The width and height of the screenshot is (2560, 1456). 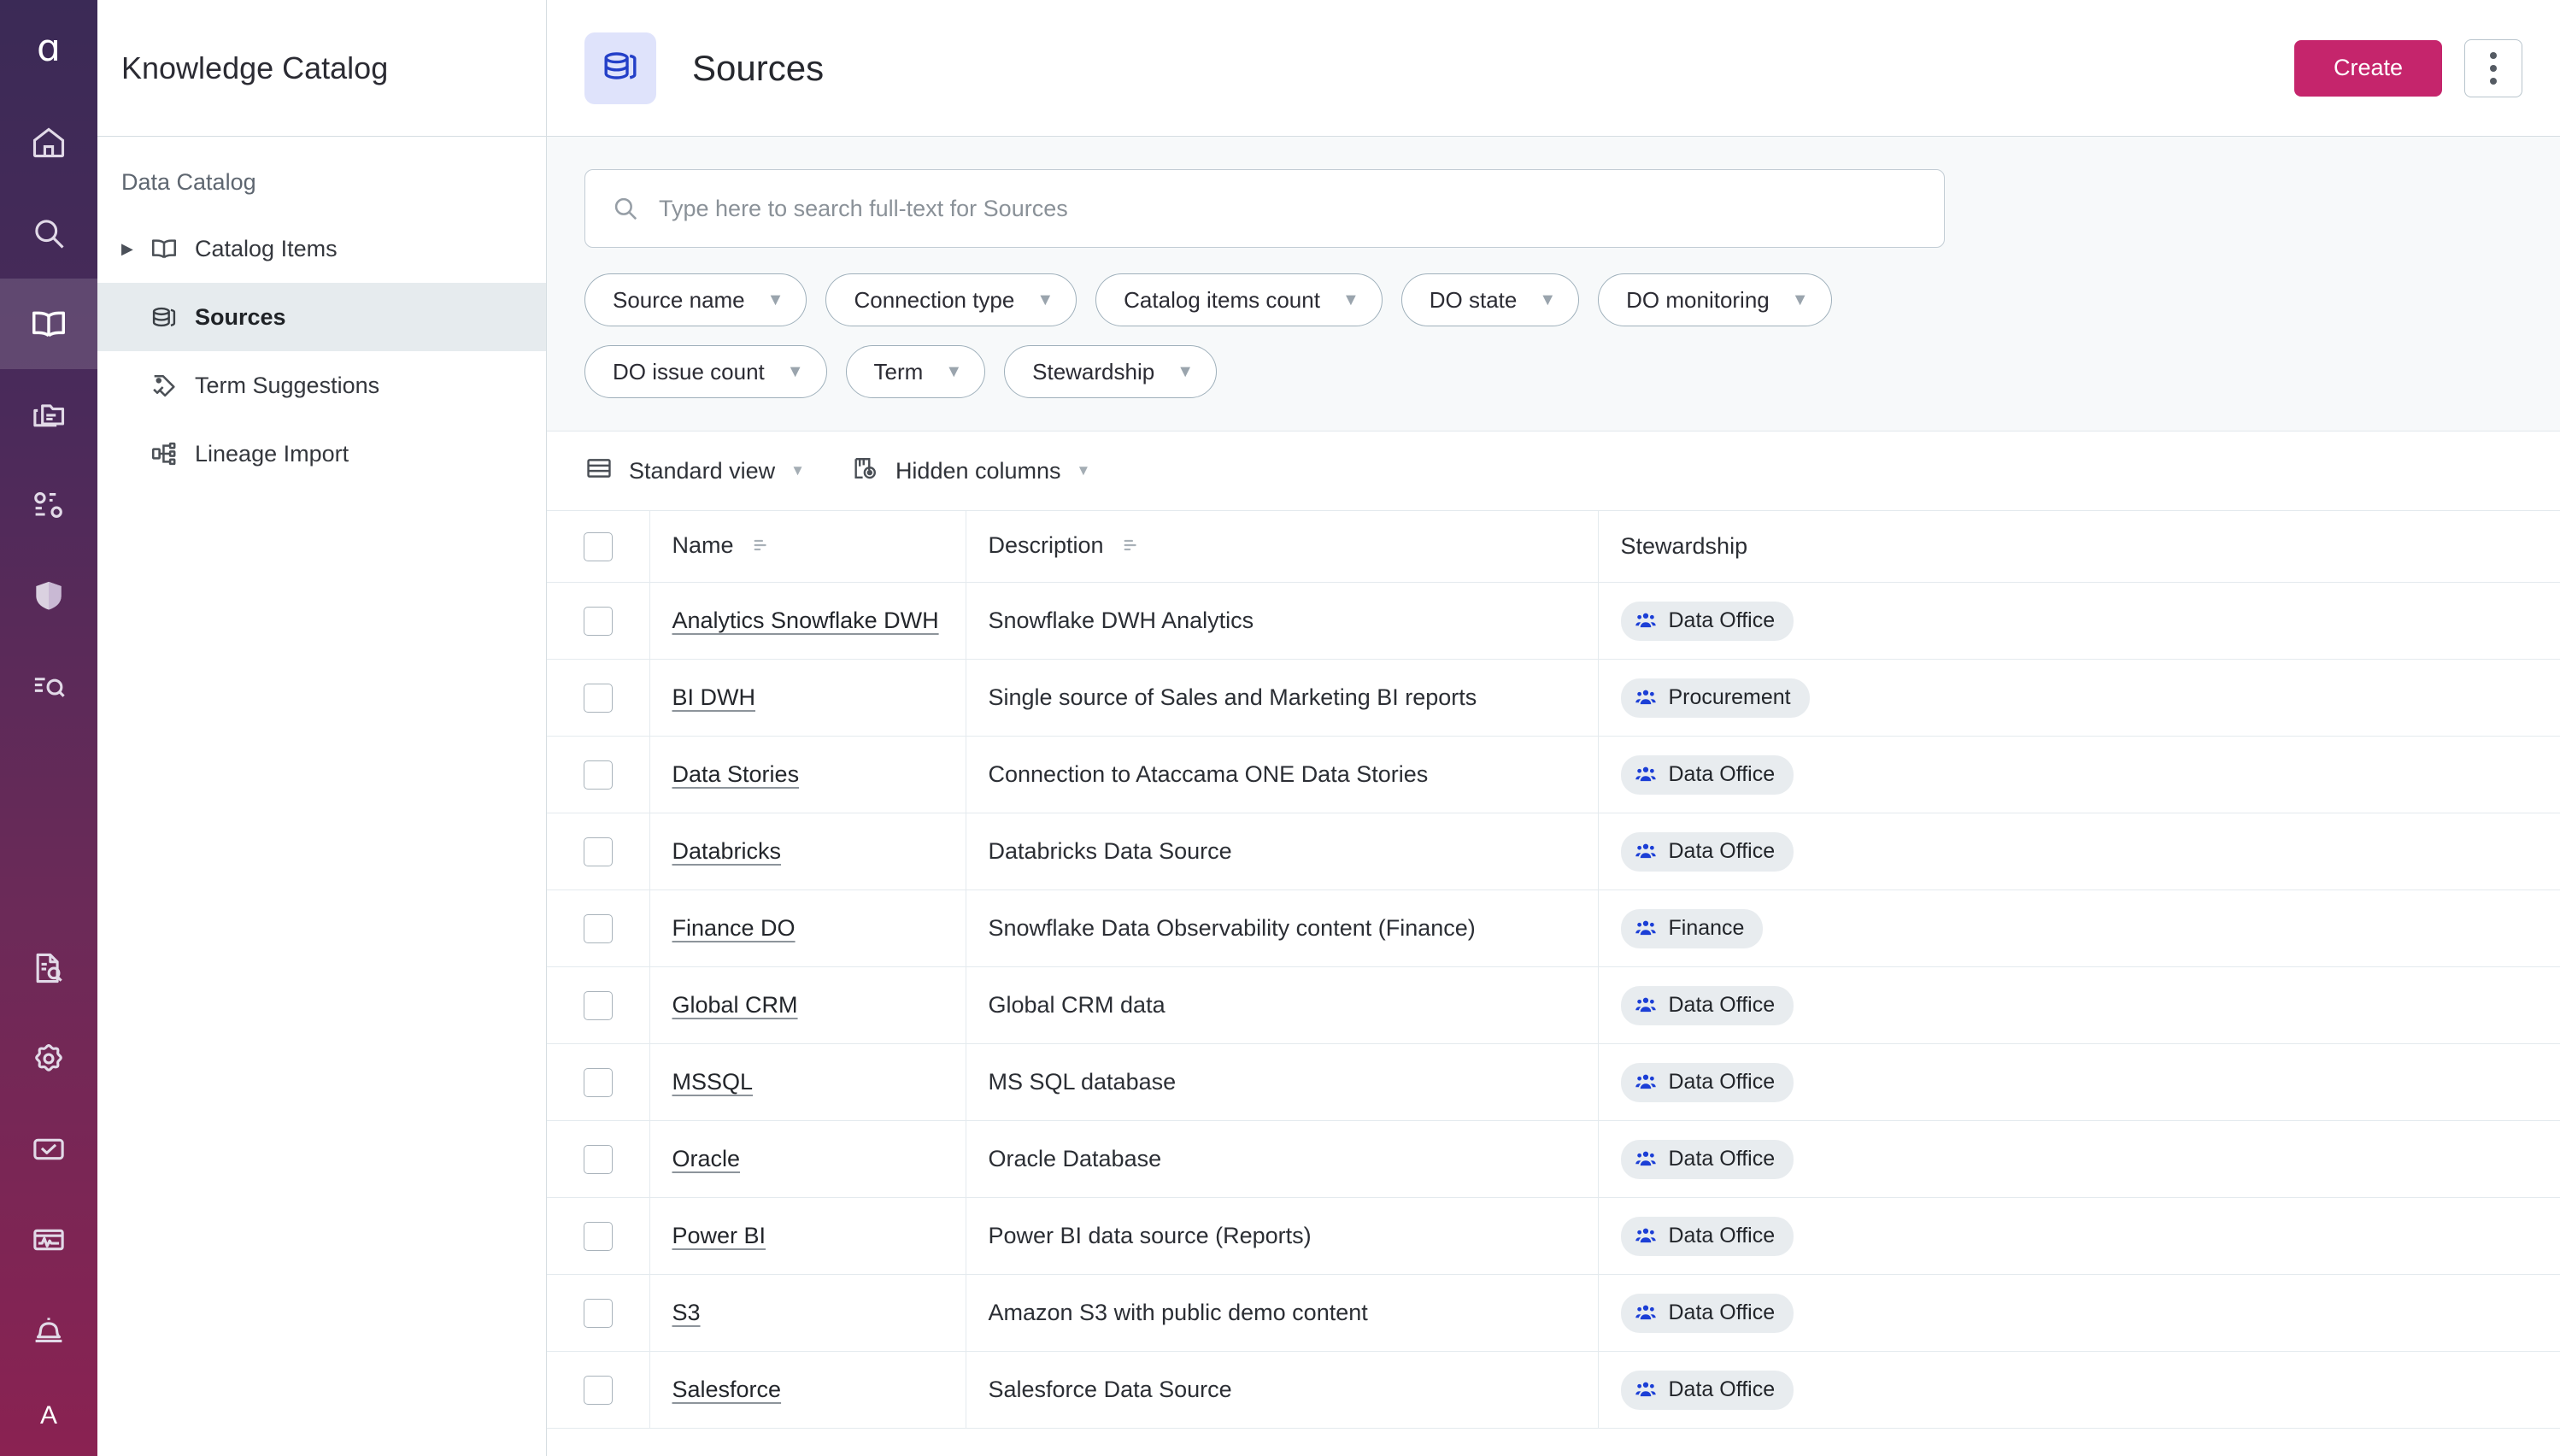 I want to click on filter-chip-do-state: DO state ▼, so click(x=1490, y=299).